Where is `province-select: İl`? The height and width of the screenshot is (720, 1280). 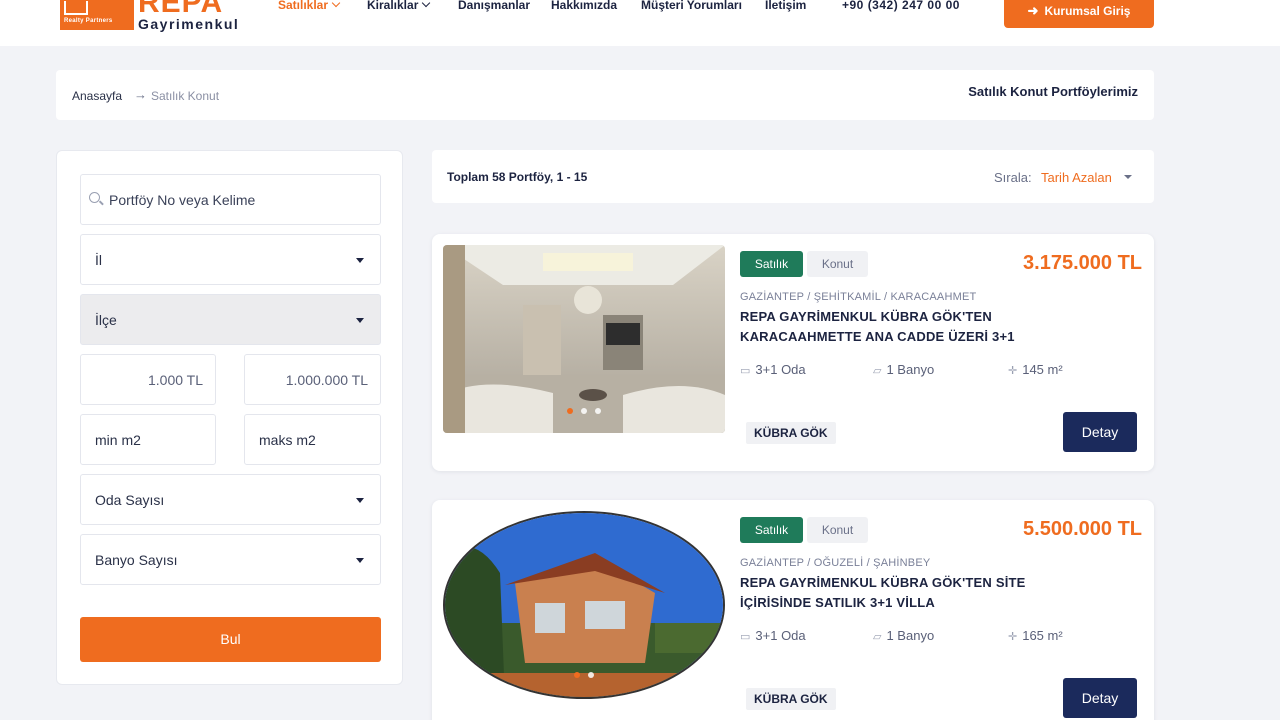
province-select: İl is located at coordinates (230, 259).